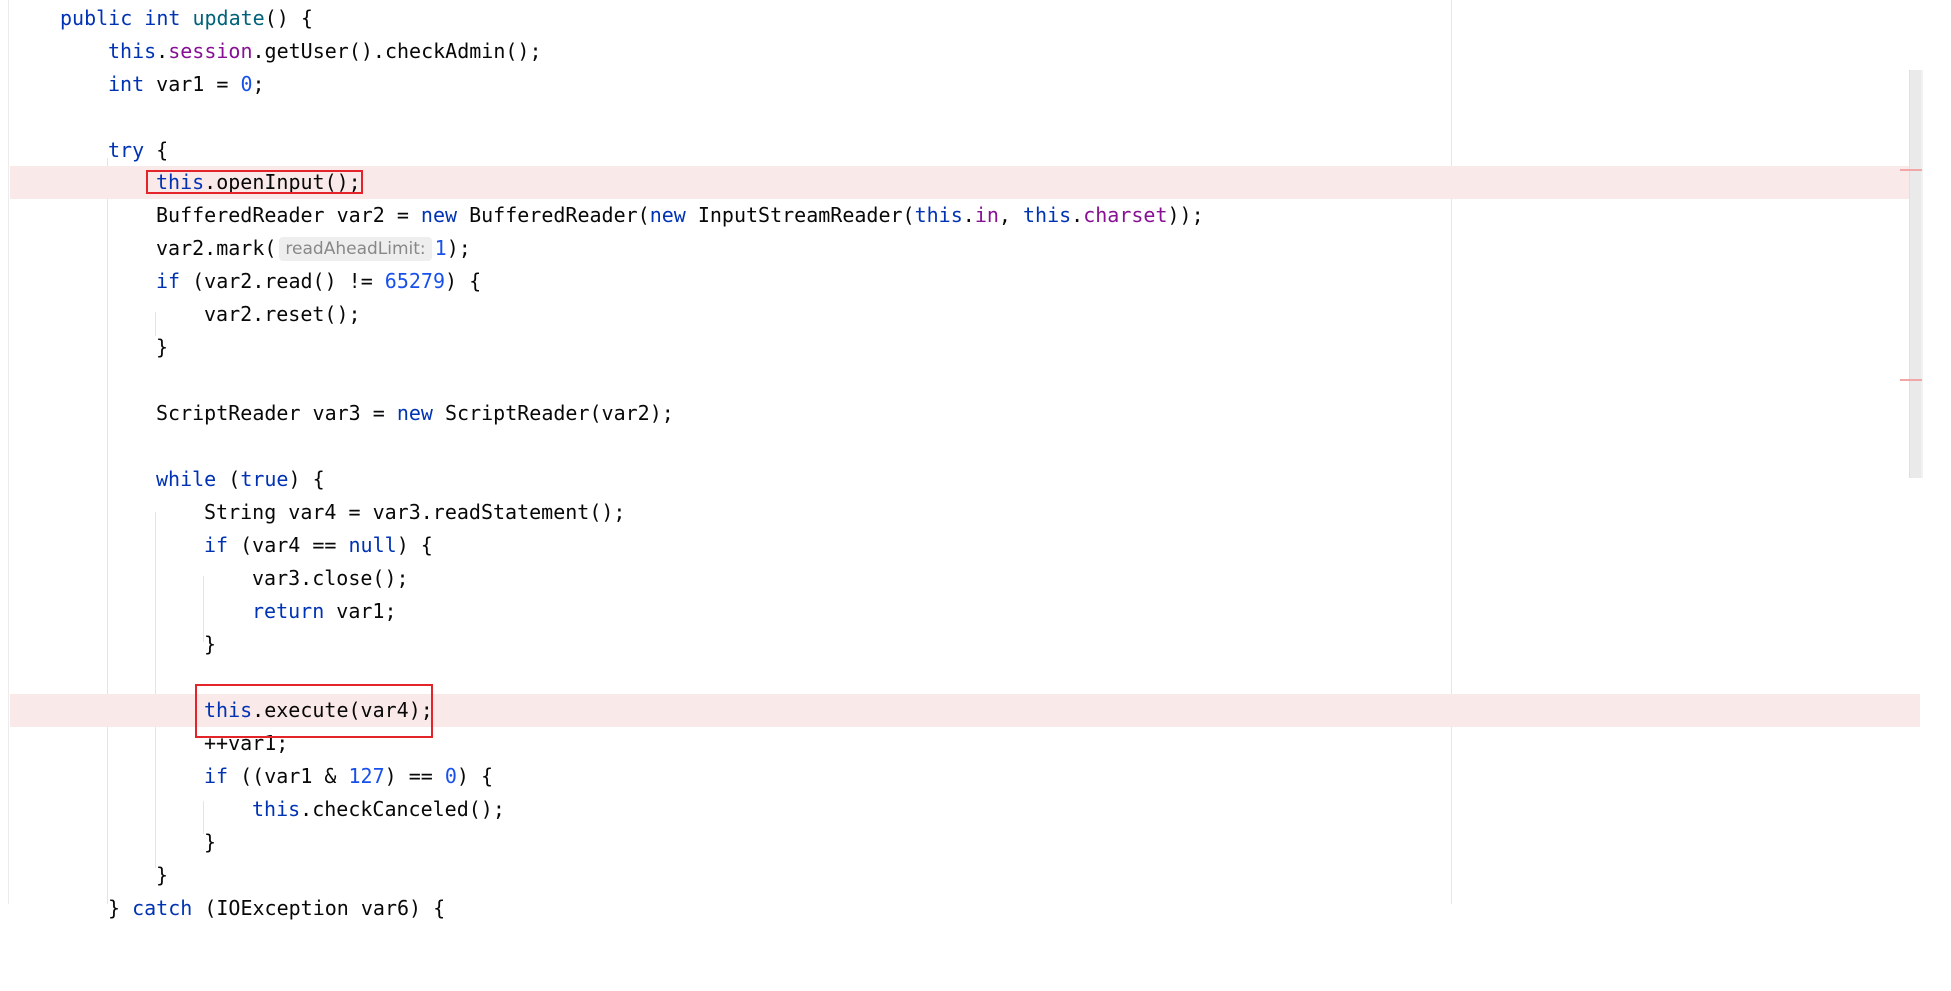 The width and height of the screenshot is (1951, 991). Describe the element at coordinates (132, 84) in the screenshot. I see `code-token: int` at that location.